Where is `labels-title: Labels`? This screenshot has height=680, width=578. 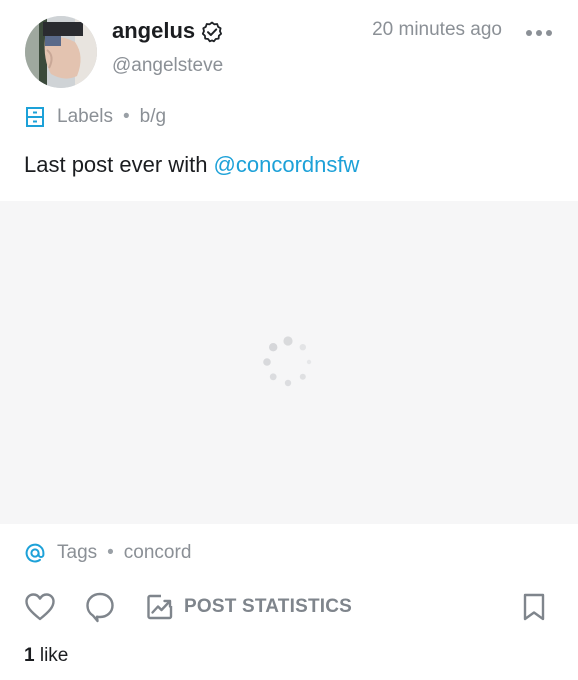
labels-title: Labels is located at coordinates (85, 116).